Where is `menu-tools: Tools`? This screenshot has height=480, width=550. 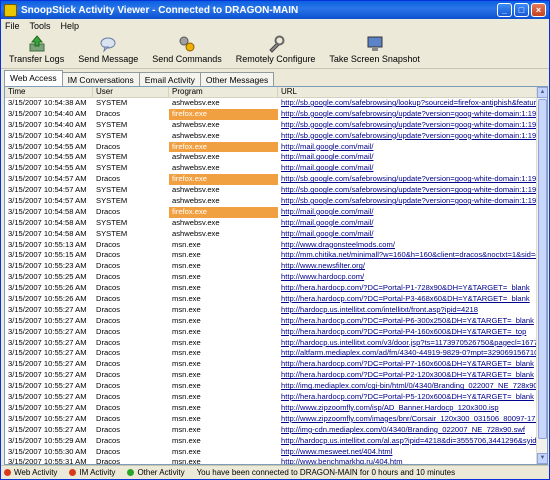 menu-tools: Tools is located at coordinates (40, 26).